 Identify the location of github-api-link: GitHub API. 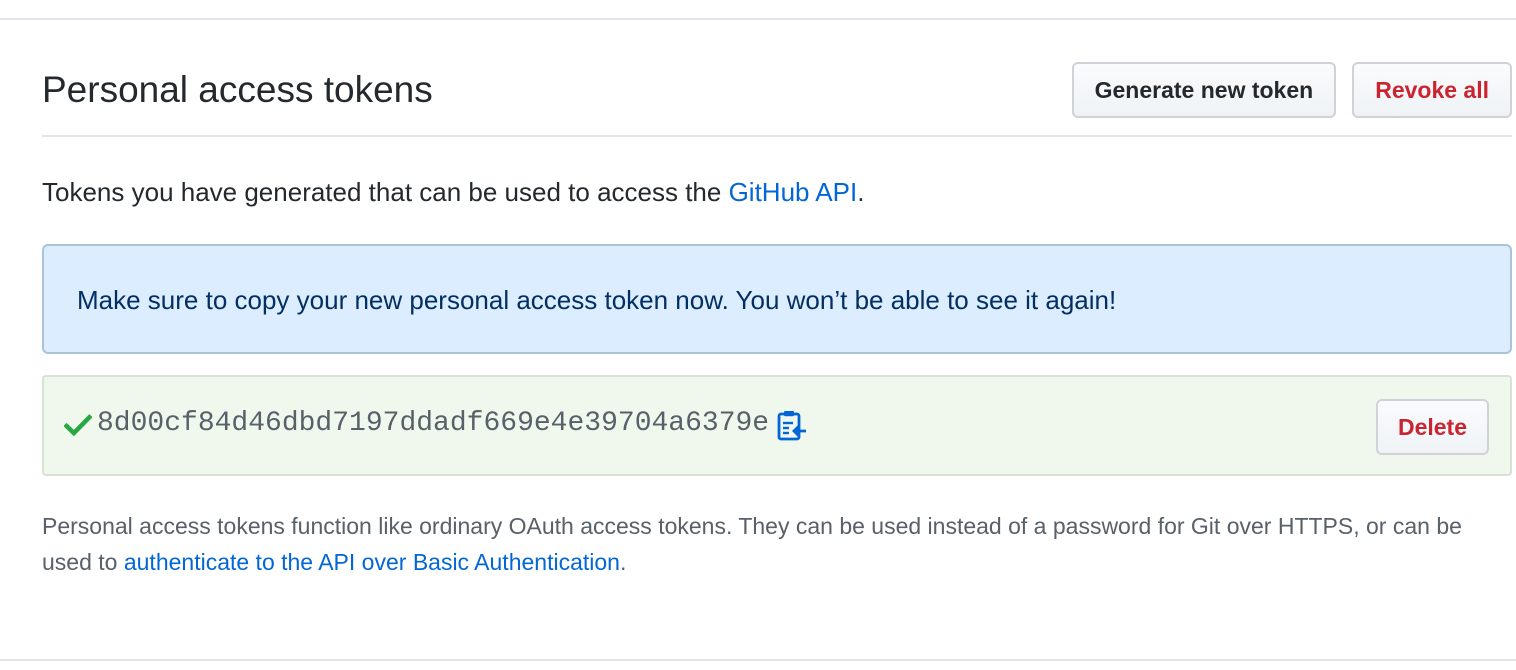
(793, 192).